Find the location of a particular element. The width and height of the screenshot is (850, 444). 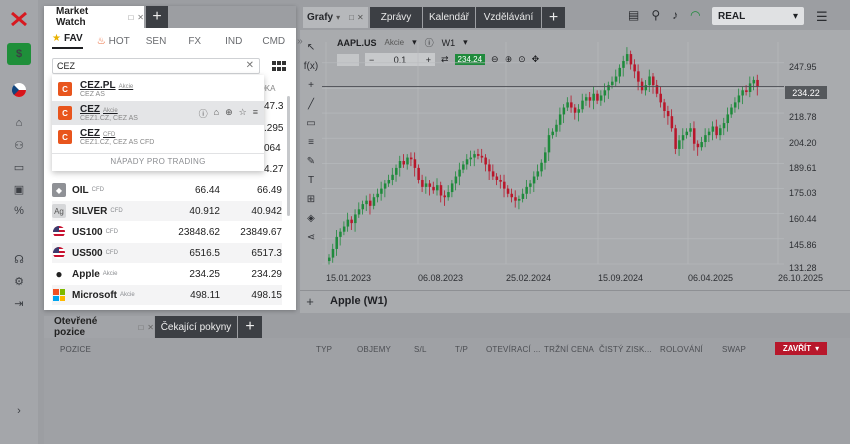

tab-cmd: CMD is located at coordinates (273, 41).